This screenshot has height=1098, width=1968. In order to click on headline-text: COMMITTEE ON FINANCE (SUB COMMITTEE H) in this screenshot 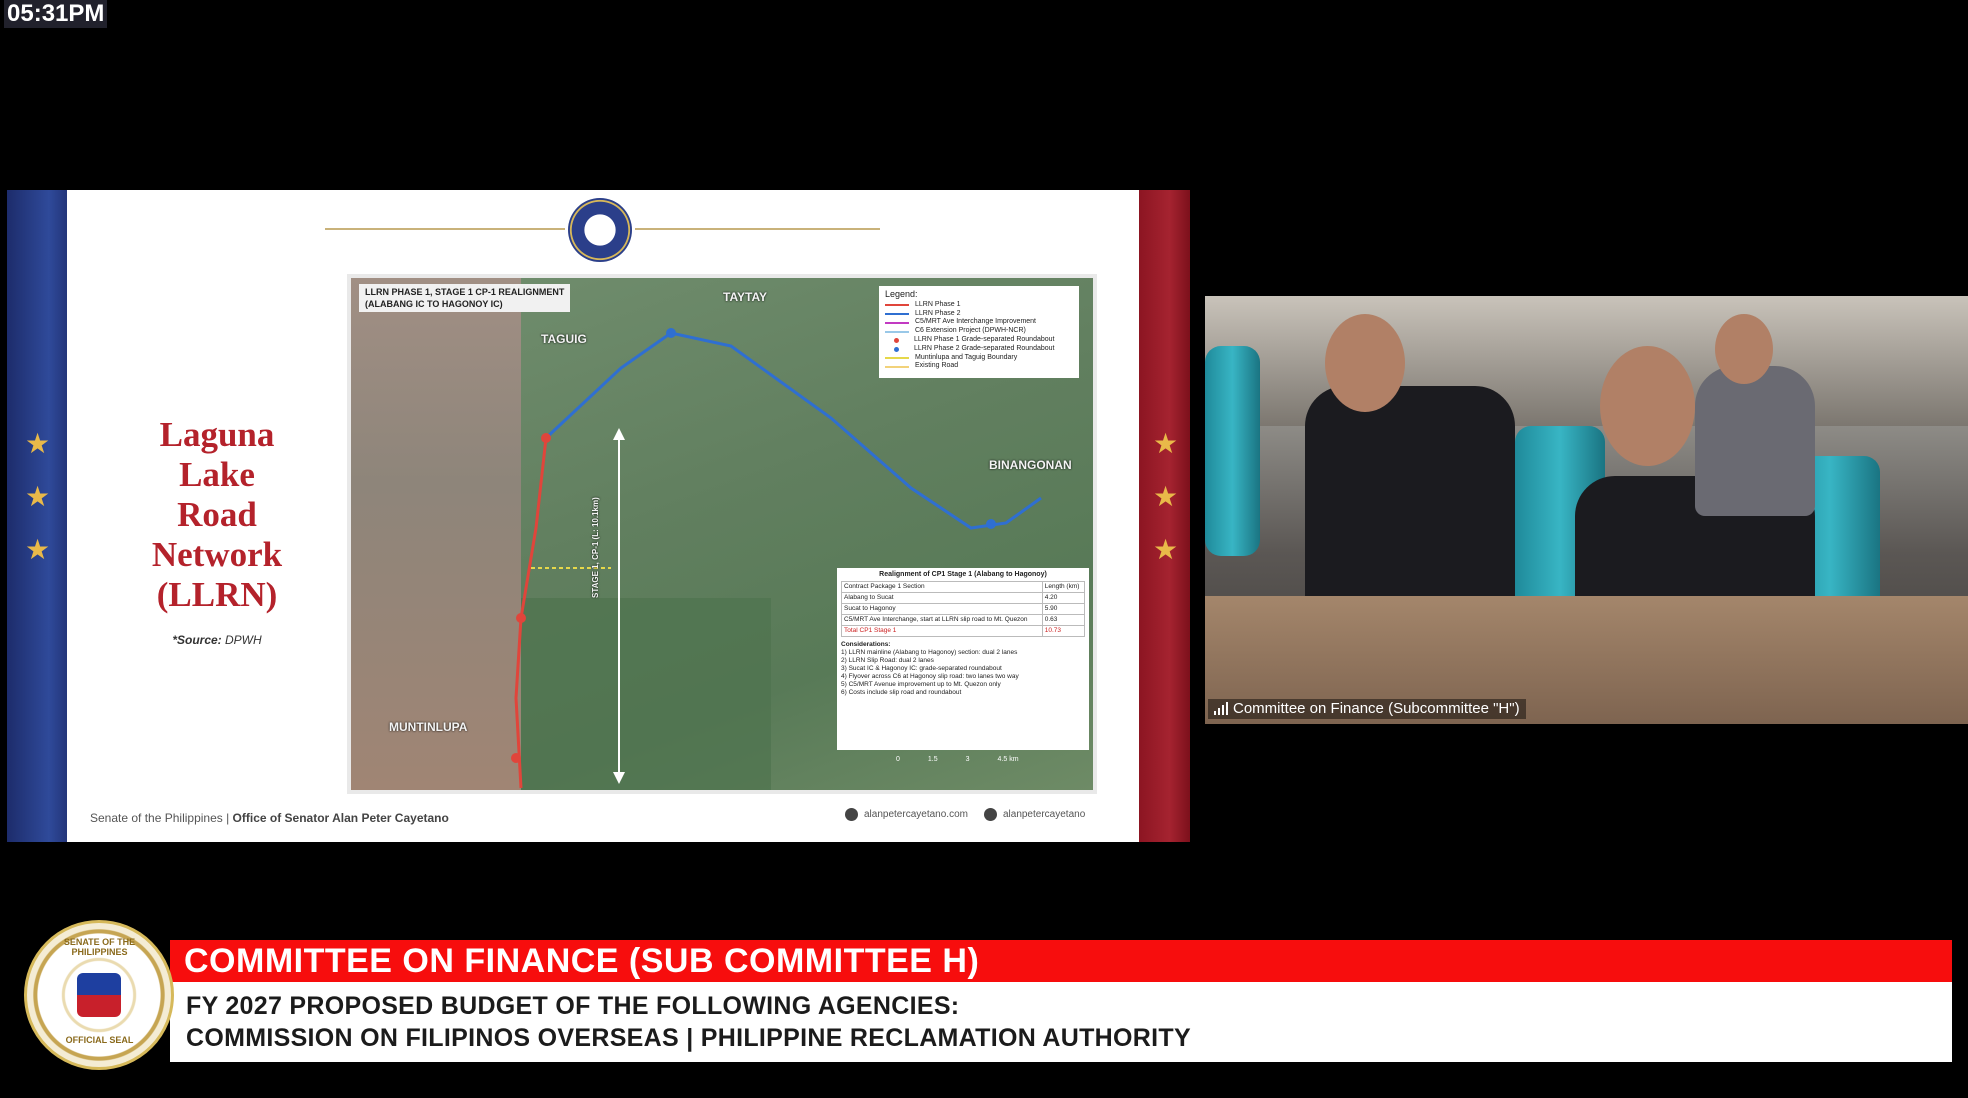, I will do `click(582, 961)`.